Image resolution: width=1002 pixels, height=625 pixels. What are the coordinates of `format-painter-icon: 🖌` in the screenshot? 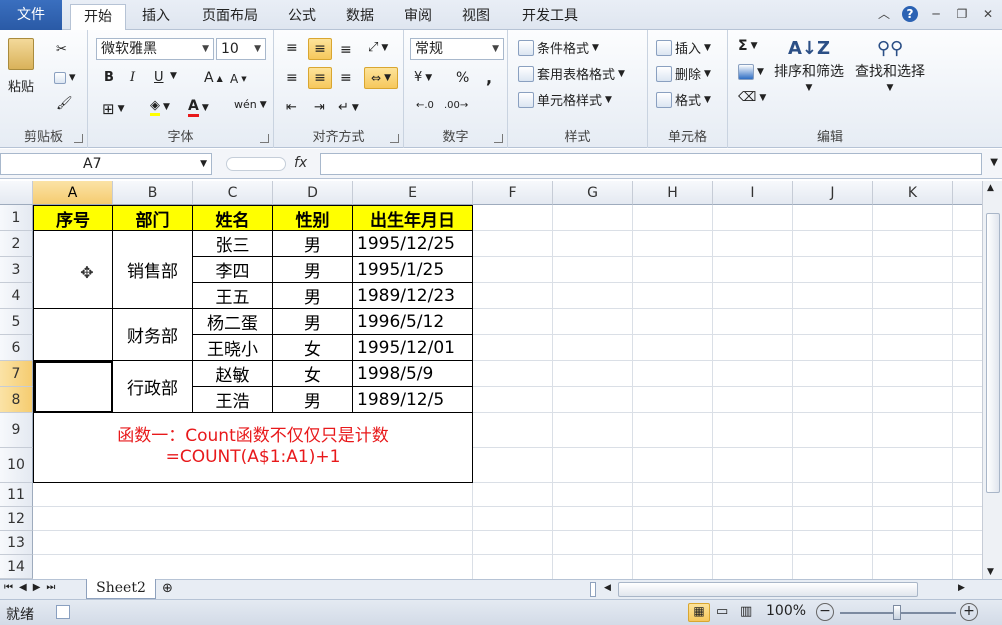 It's located at (64, 103).